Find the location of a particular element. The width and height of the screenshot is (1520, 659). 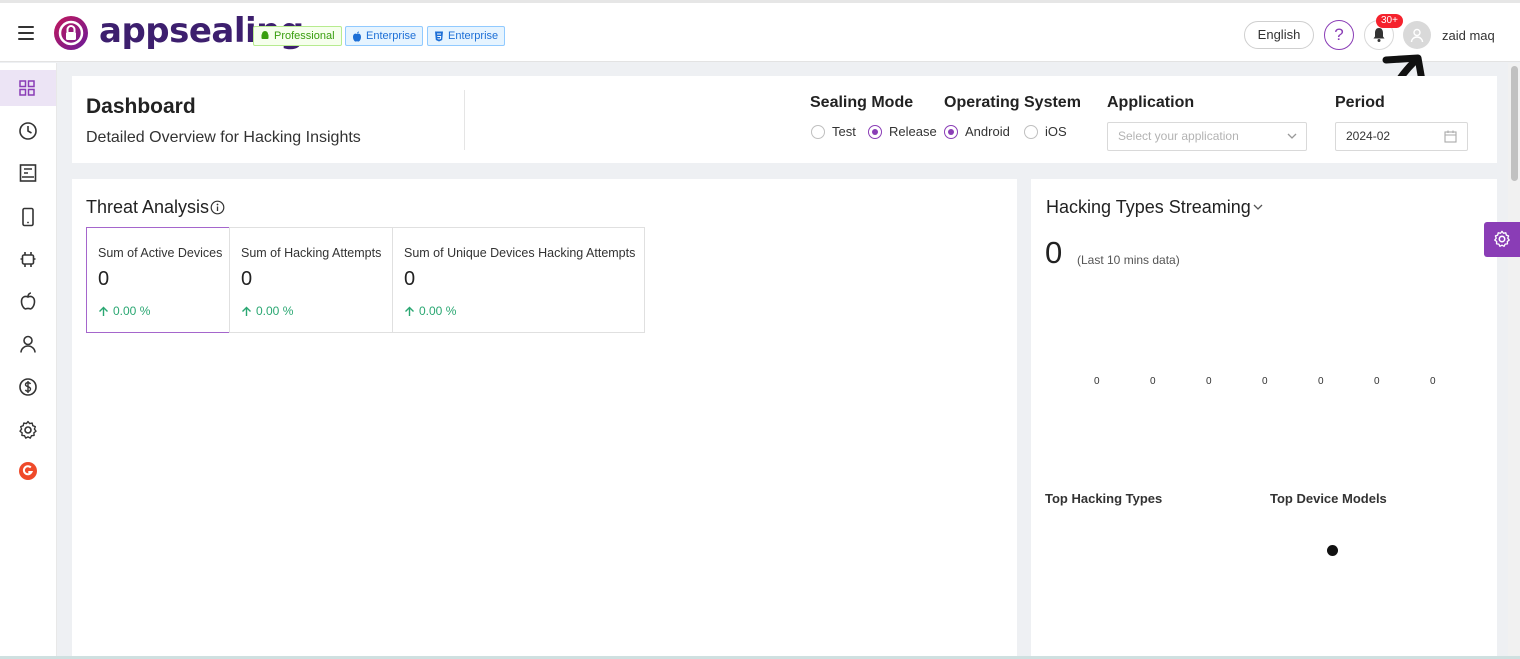

sidebar-item-billing is located at coordinates (28, 386).